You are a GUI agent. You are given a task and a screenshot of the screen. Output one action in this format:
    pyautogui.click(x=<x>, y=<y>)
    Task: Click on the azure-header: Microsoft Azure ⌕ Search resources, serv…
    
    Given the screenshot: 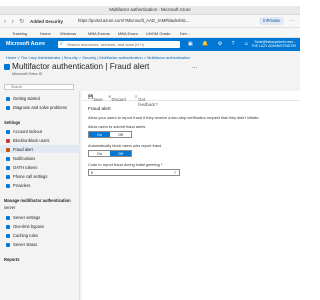 What is the action you would take?
    pyautogui.click(x=150, y=44)
    